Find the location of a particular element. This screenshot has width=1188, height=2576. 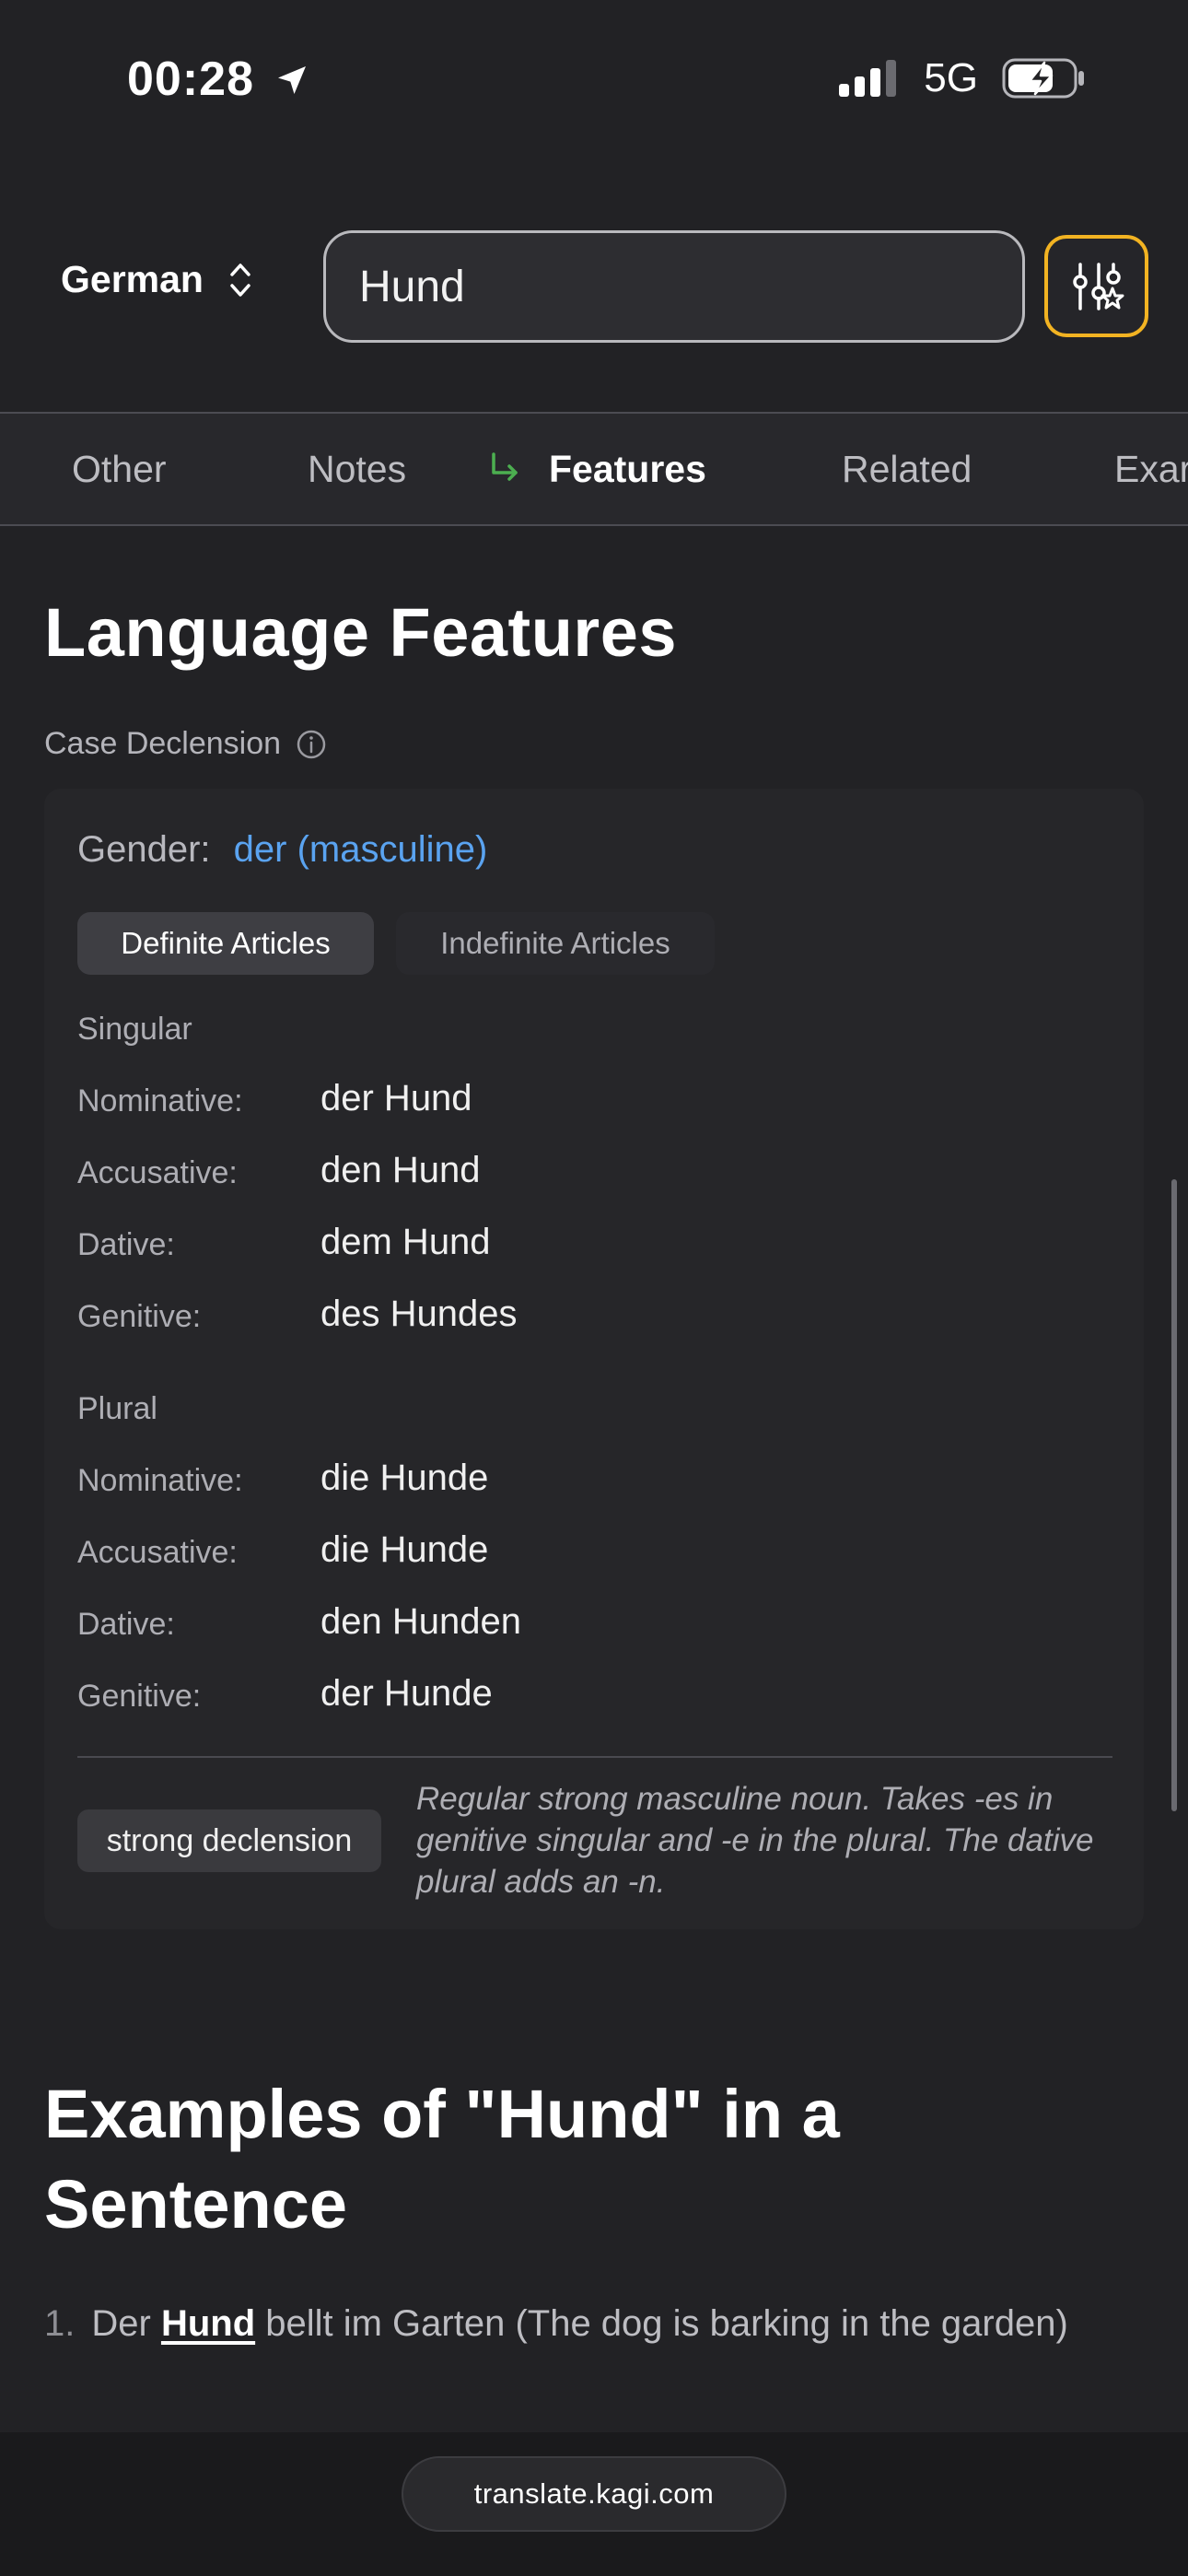

status-time: 00:28 is located at coordinates (218, 79).